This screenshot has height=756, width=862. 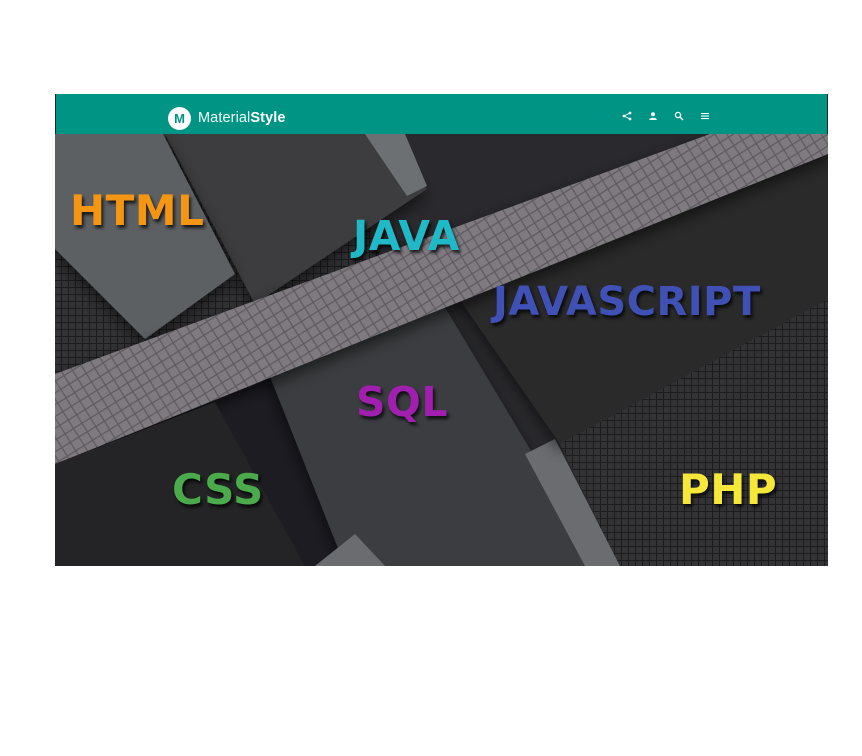 I want to click on brand-name: MaterialStyle, so click(x=242, y=118).